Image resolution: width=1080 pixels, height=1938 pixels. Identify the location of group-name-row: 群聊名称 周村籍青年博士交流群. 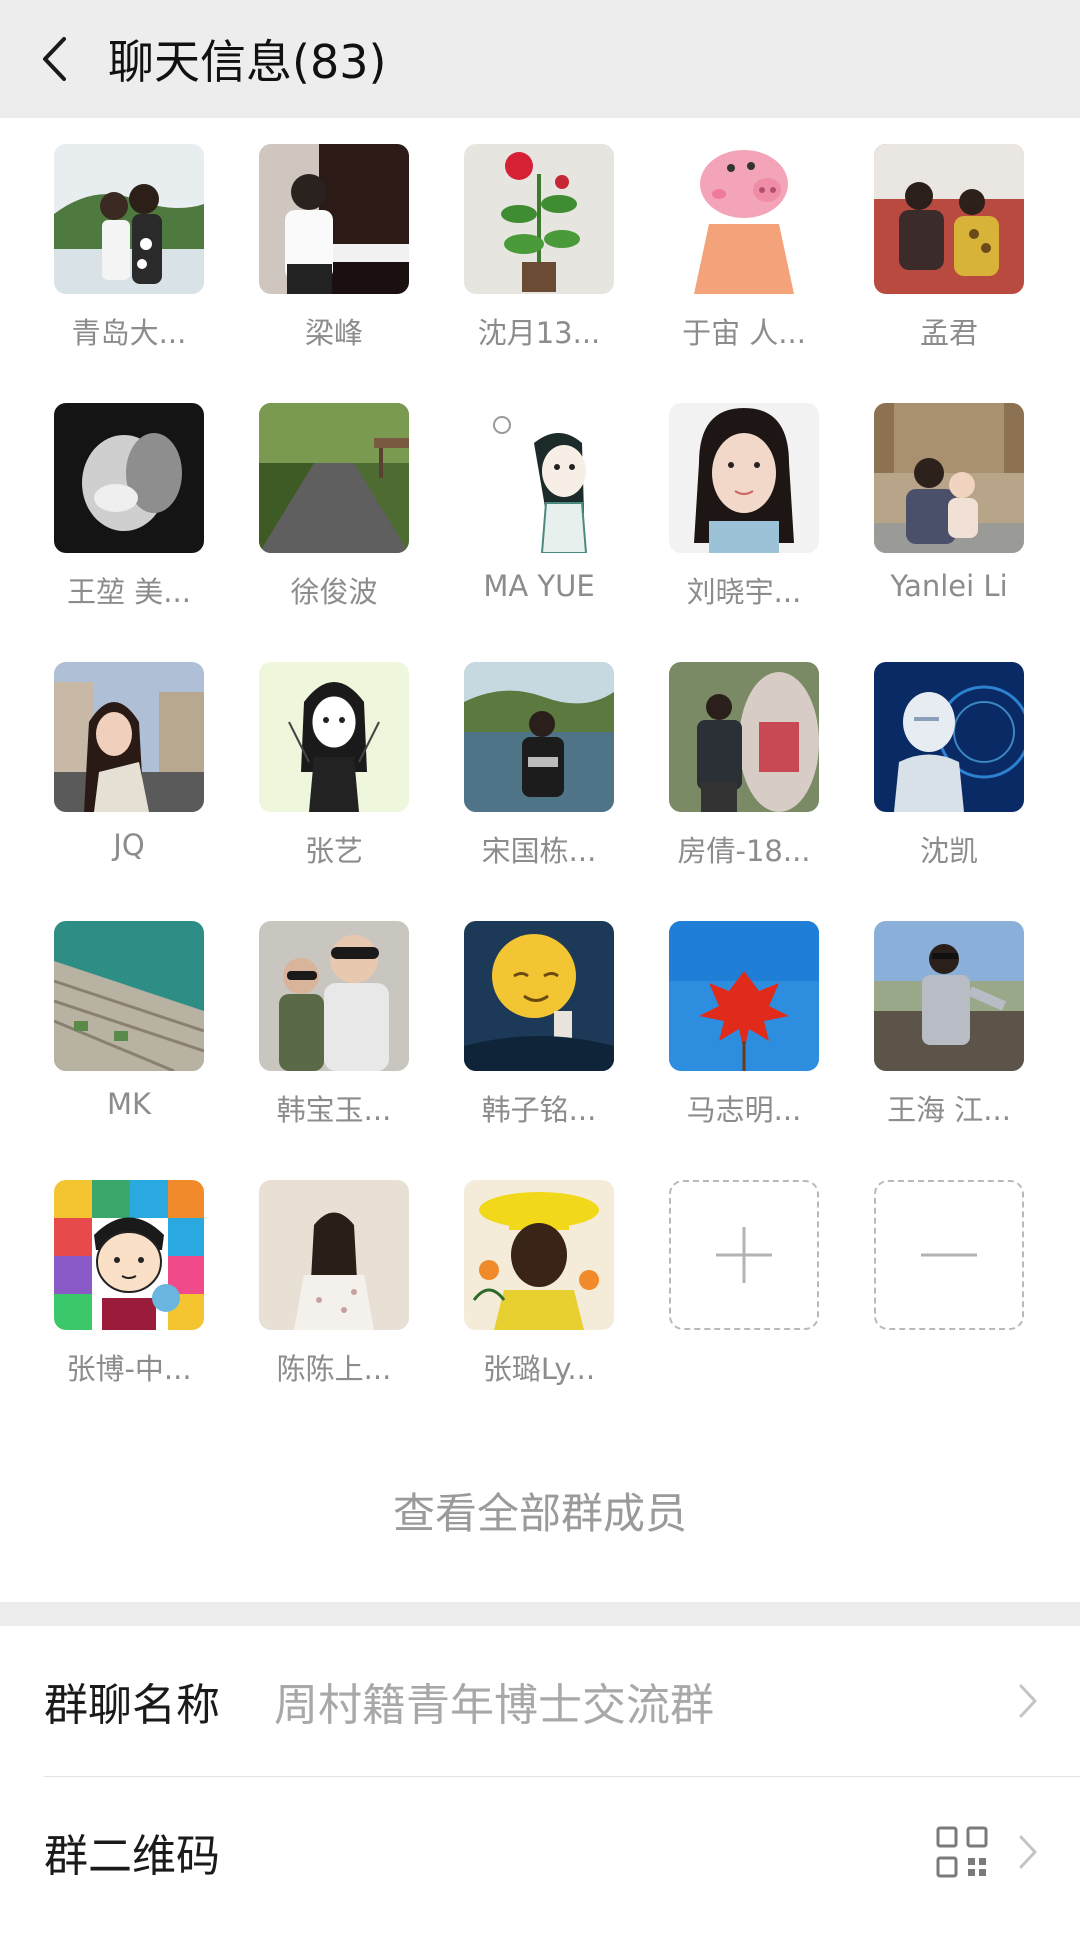
(540, 1701).